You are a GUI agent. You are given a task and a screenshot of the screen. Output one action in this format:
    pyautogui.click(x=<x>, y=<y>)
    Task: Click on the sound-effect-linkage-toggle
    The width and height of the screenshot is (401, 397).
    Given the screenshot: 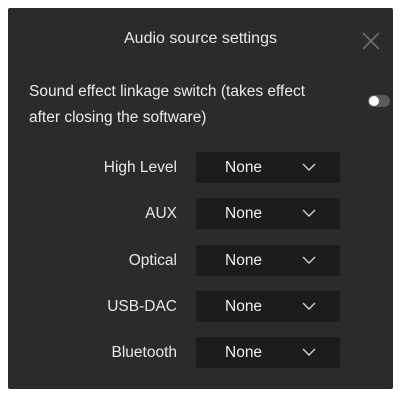 What is the action you would take?
    pyautogui.click(x=379, y=101)
    